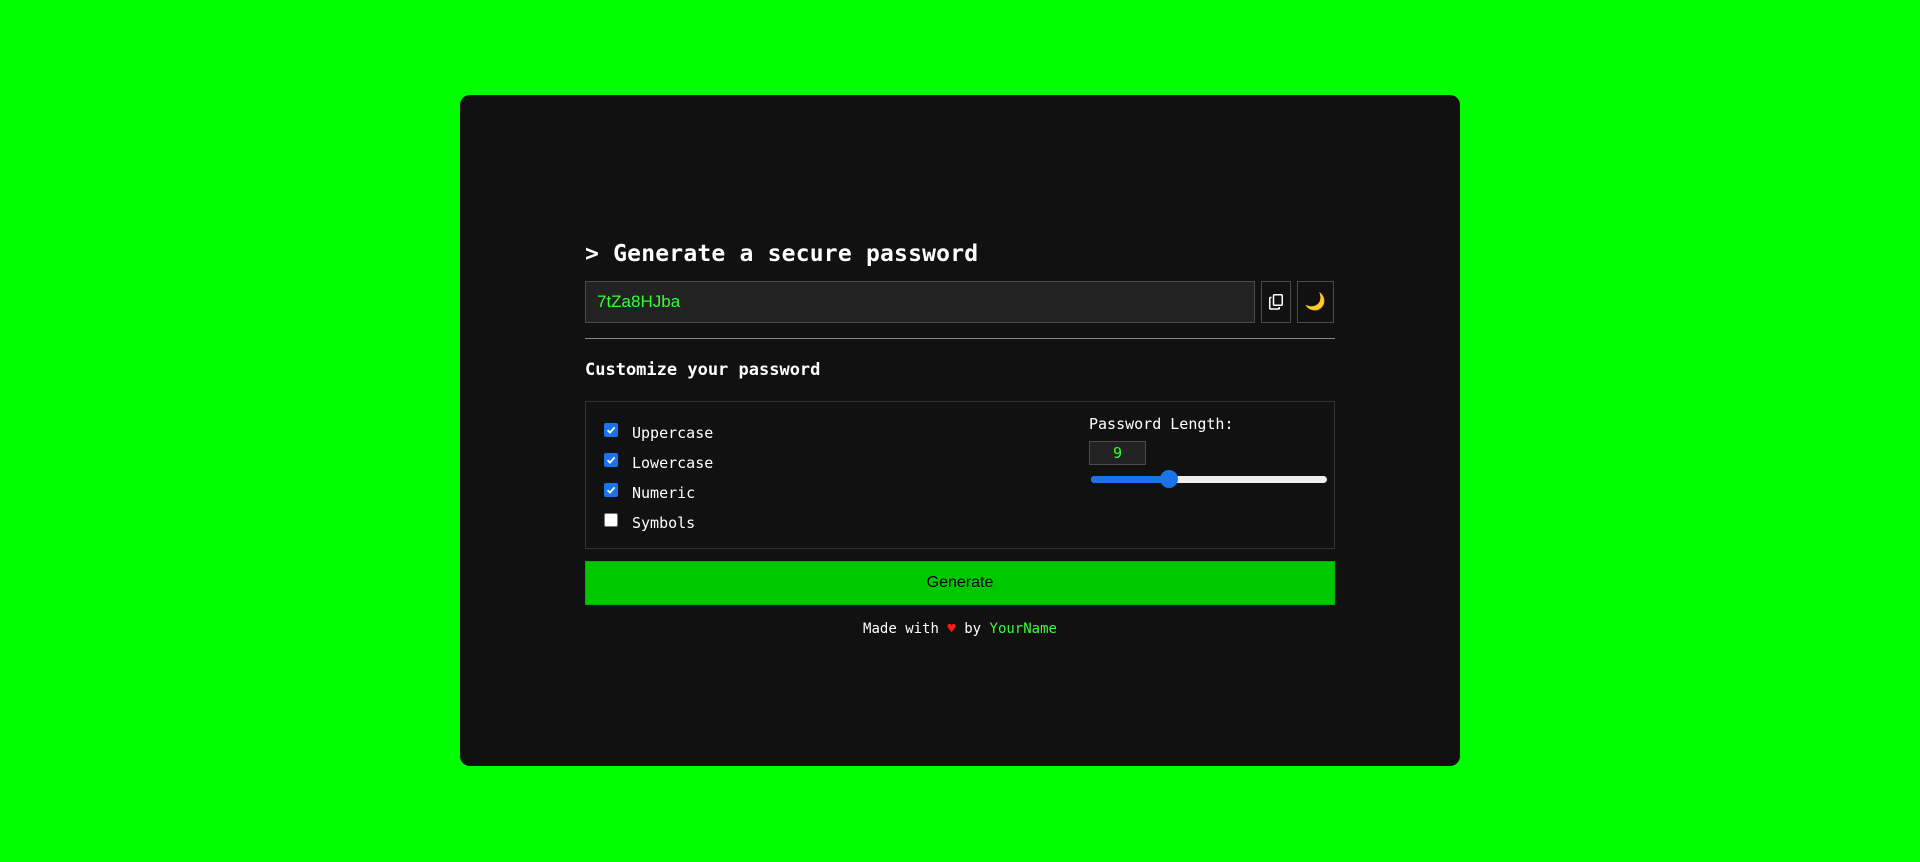 Image resolution: width=1920 pixels, height=862 pixels. What do you see at coordinates (673, 433) in the screenshot?
I see `option-label: Uppercase` at bounding box center [673, 433].